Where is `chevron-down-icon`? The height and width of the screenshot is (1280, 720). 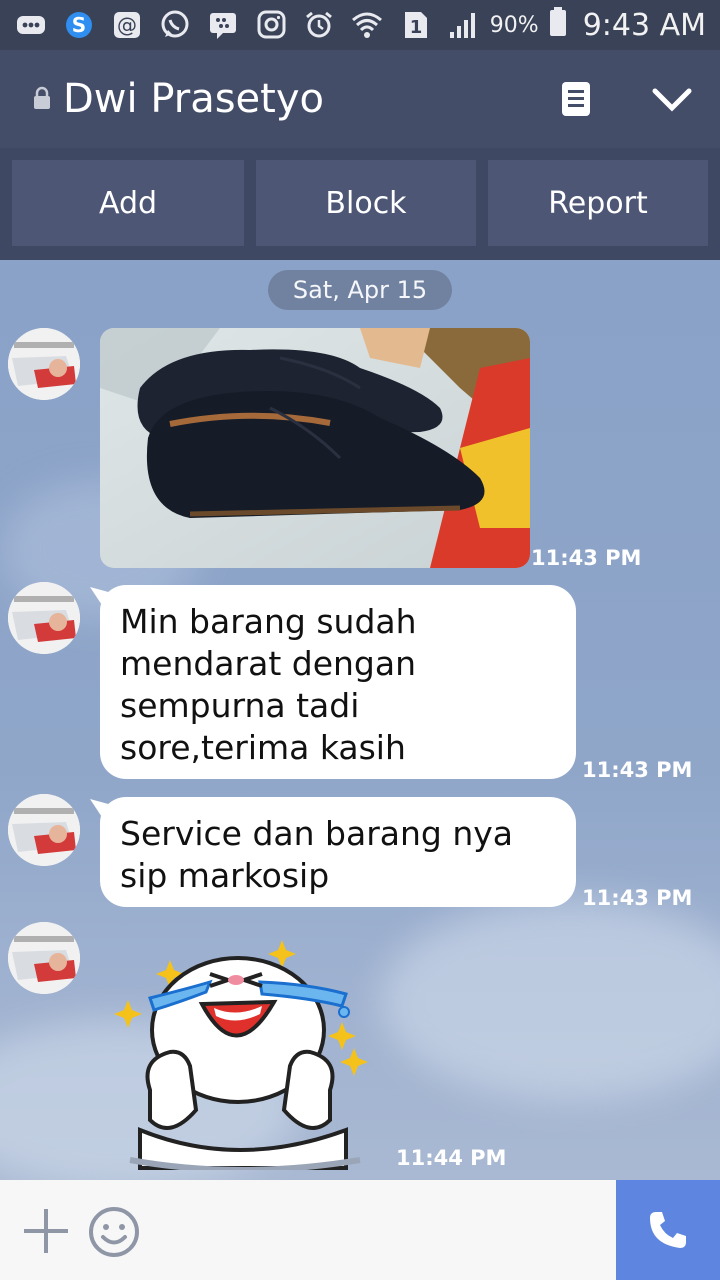
chevron-down-icon is located at coordinates (672, 100).